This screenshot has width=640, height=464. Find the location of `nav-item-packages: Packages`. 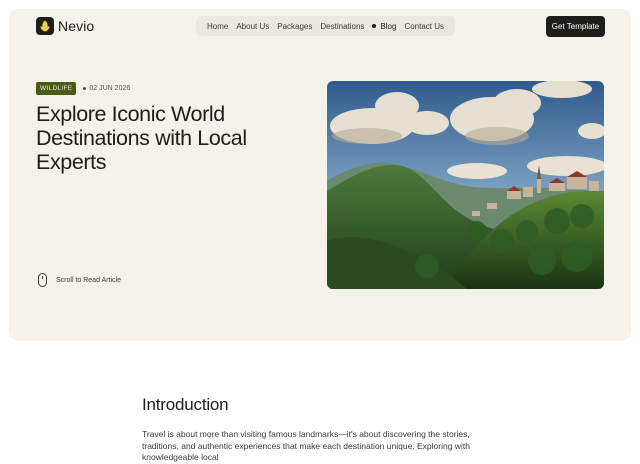

nav-item-packages: Packages is located at coordinates (294, 26).